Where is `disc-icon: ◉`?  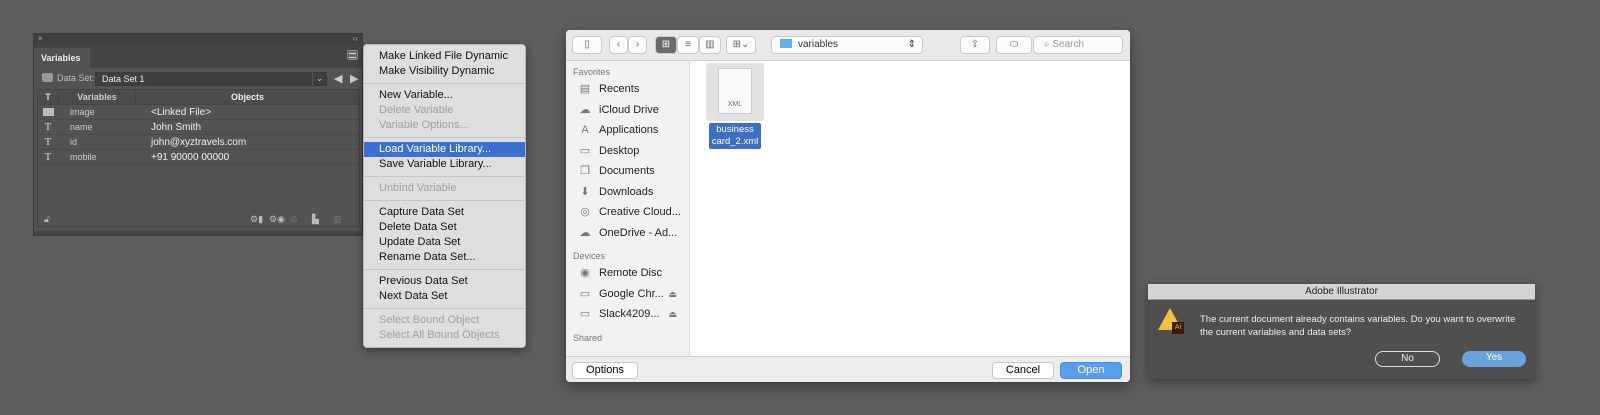
disc-icon: ◉ is located at coordinates (585, 273).